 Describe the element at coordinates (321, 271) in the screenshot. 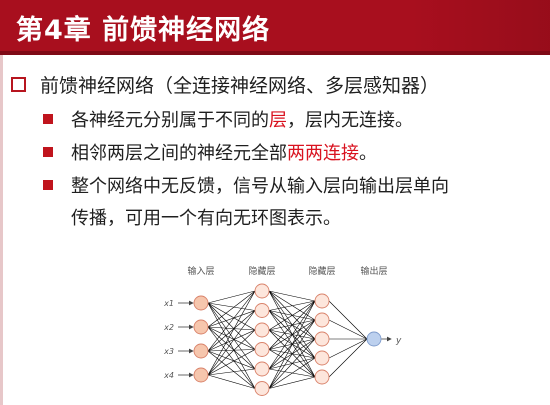

I see `layer-label-hidden-2: 隐藏层` at that location.